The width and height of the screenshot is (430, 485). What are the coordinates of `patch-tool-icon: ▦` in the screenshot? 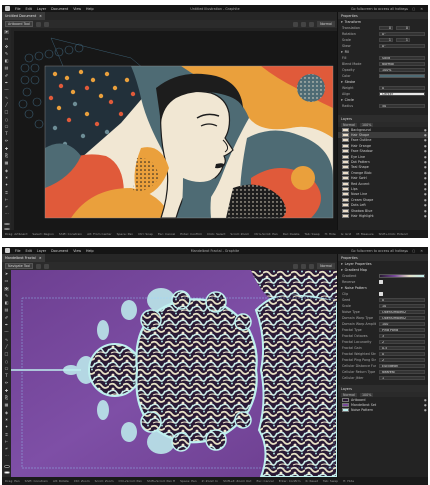 It's located at (6, 405).